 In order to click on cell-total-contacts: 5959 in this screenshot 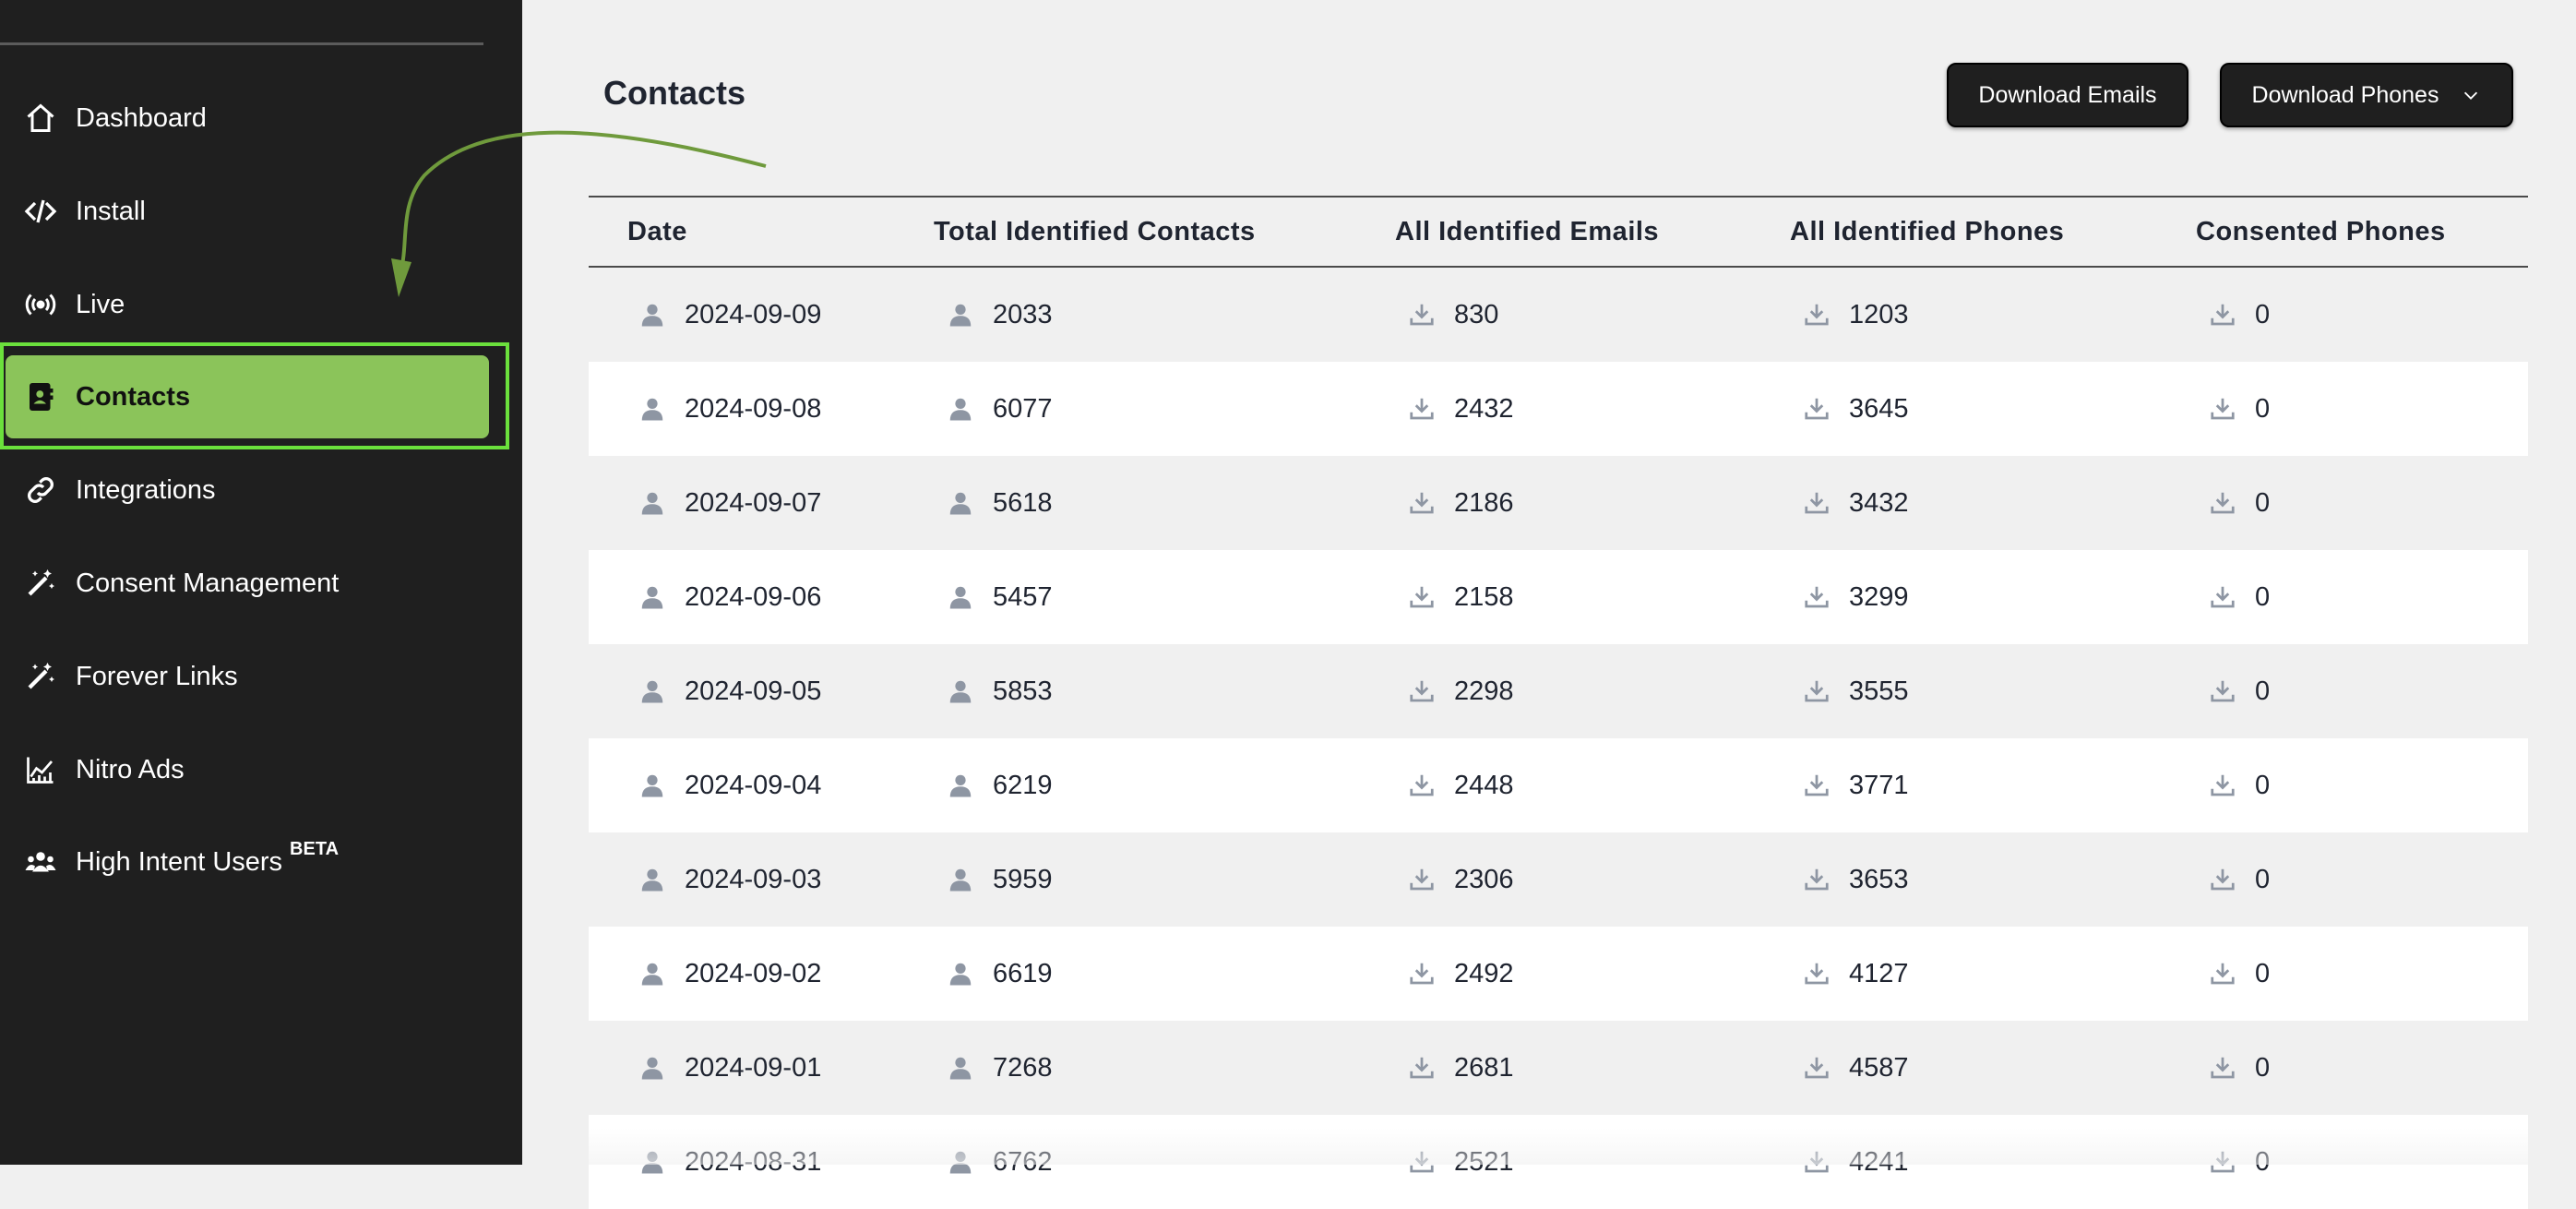, I will do `click(1000, 879)`.